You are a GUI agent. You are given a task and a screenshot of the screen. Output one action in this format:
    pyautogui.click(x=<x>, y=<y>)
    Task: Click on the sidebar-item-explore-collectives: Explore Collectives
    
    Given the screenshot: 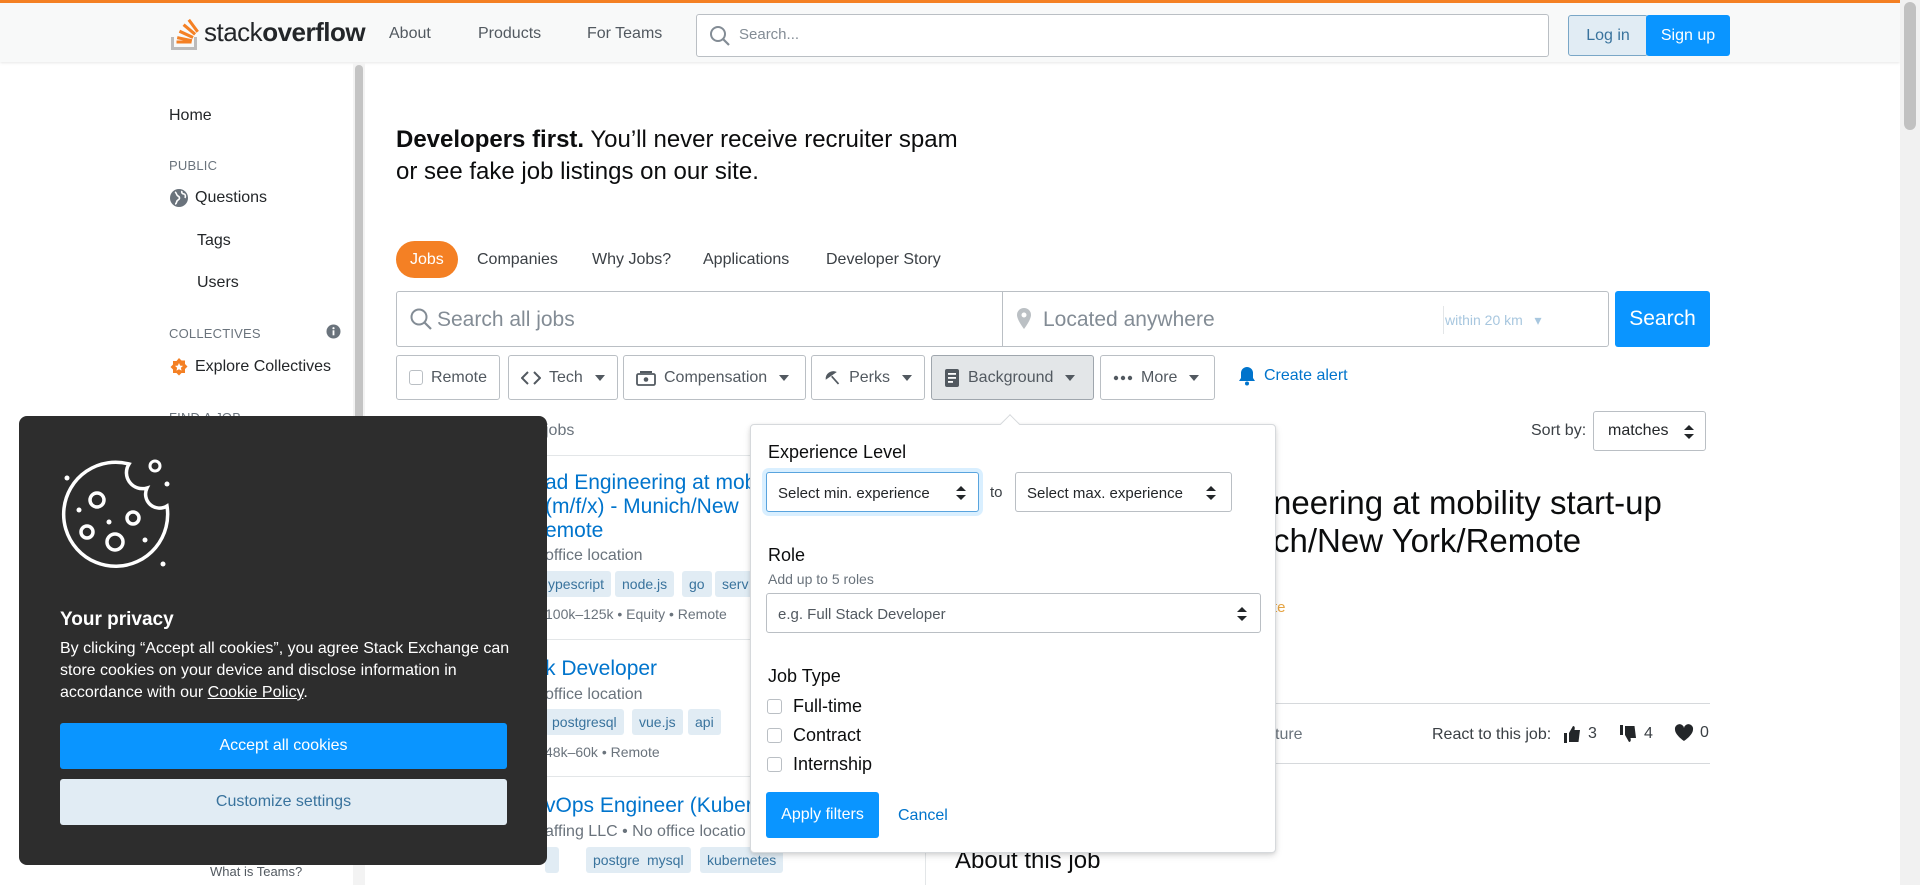 What is the action you would take?
    pyautogui.click(x=250, y=367)
    